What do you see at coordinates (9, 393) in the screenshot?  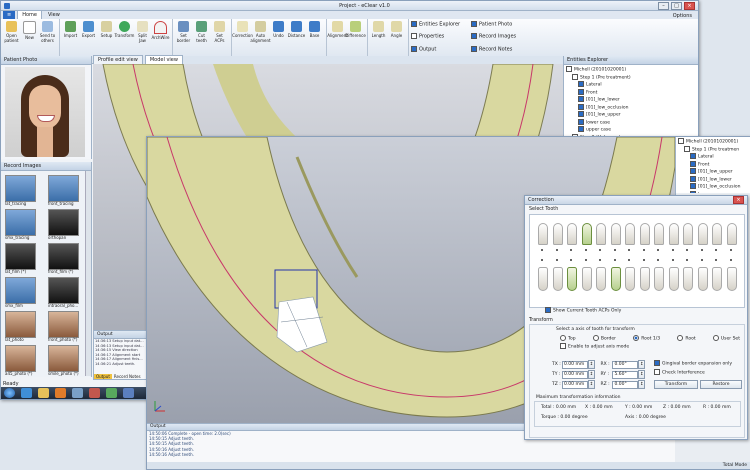 I see `start-button` at bounding box center [9, 393].